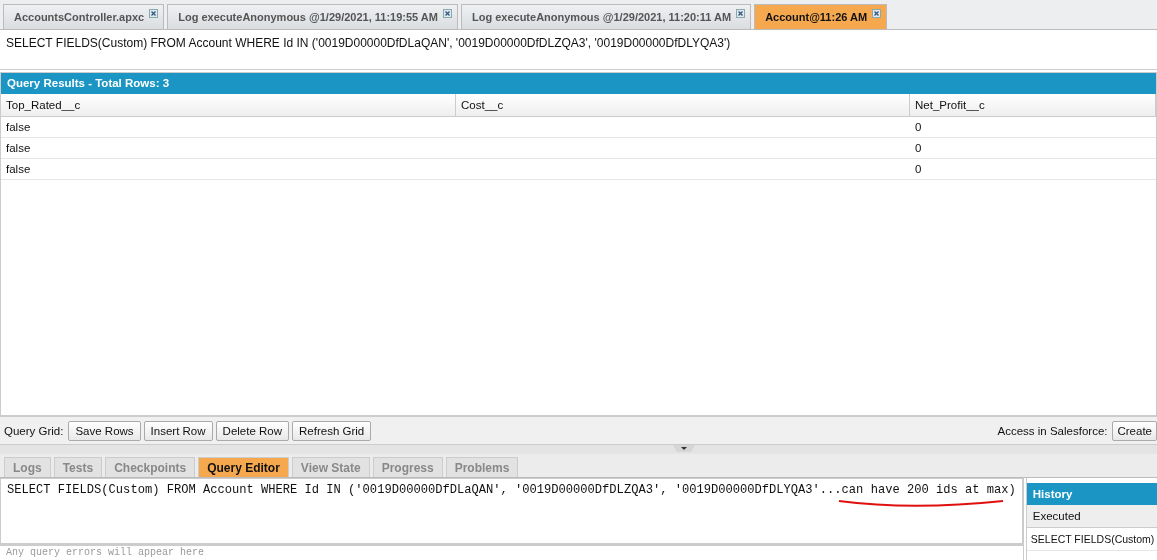 Image resolution: width=1157 pixels, height=560 pixels. What do you see at coordinates (1091, 516) in the screenshot?
I see `column-header: Executed` at bounding box center [1091, 516].